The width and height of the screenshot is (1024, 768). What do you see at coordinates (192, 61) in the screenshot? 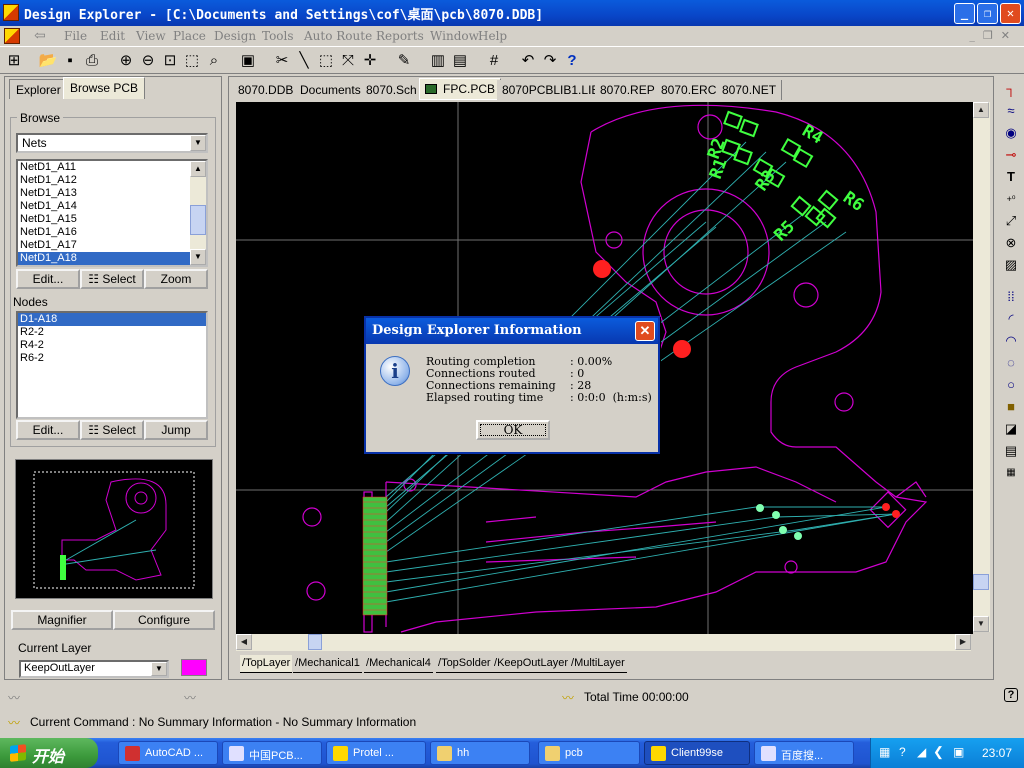
I see `zoom-area-icon: ⬚` at bounding box center [192, 61].